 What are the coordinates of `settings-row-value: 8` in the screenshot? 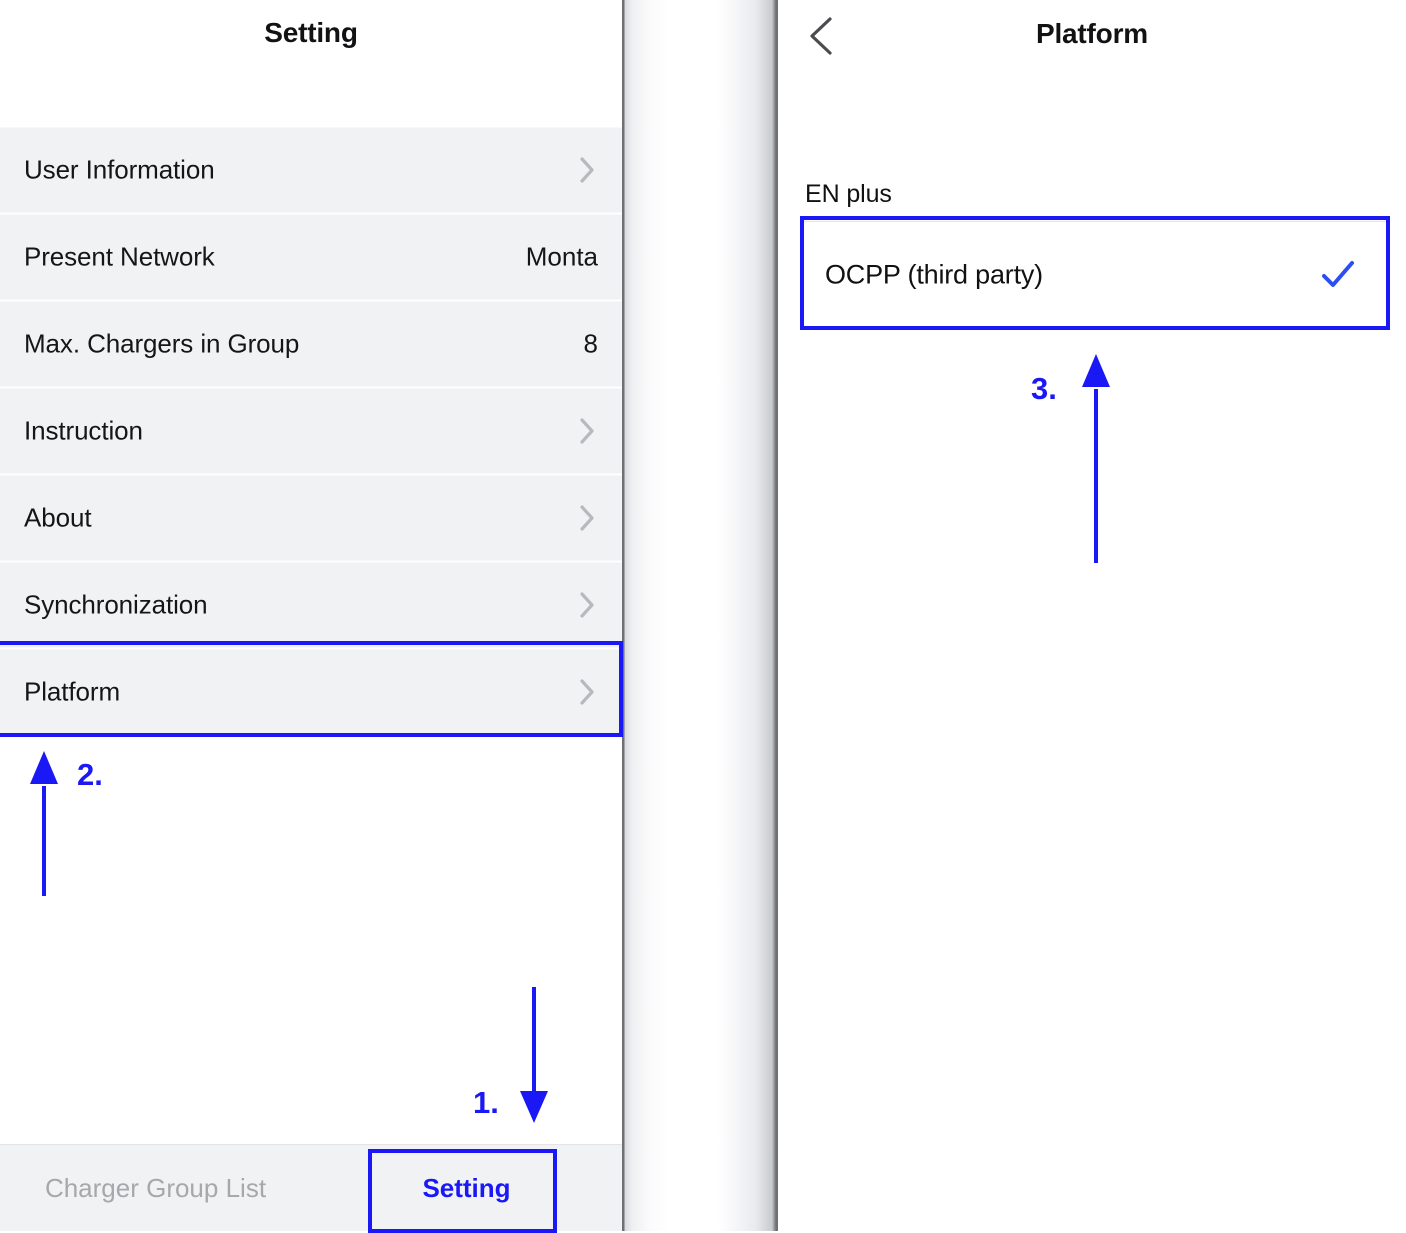 It's located at (590, 343).